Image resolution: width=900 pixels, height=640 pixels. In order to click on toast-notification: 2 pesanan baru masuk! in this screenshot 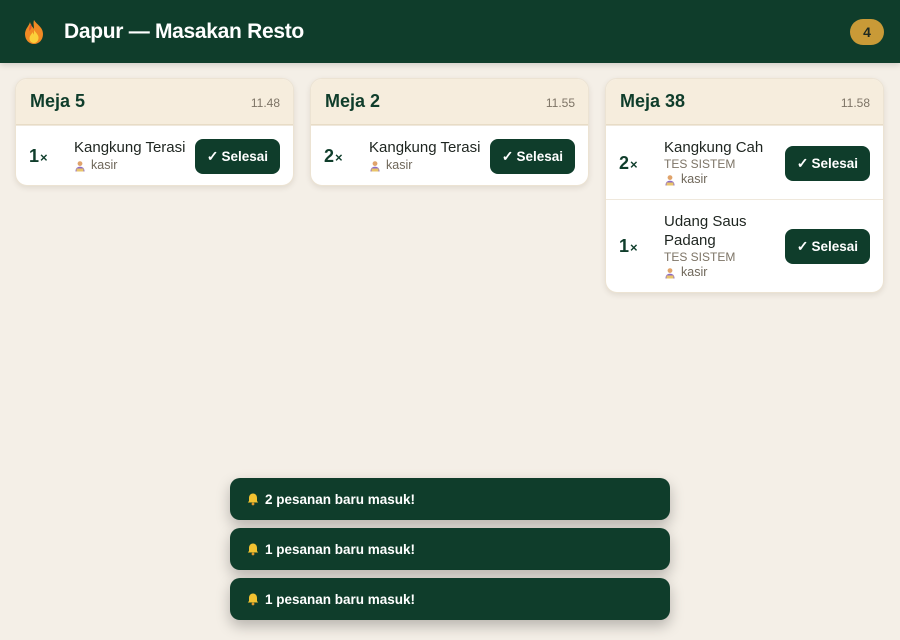, I will do `click(450, 499)`.